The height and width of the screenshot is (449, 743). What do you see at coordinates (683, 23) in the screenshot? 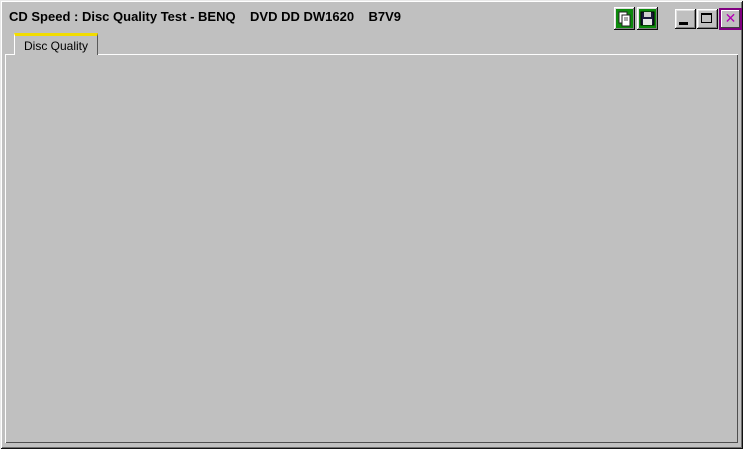
I see `minimize-icon` at bounding box center [683, 23].